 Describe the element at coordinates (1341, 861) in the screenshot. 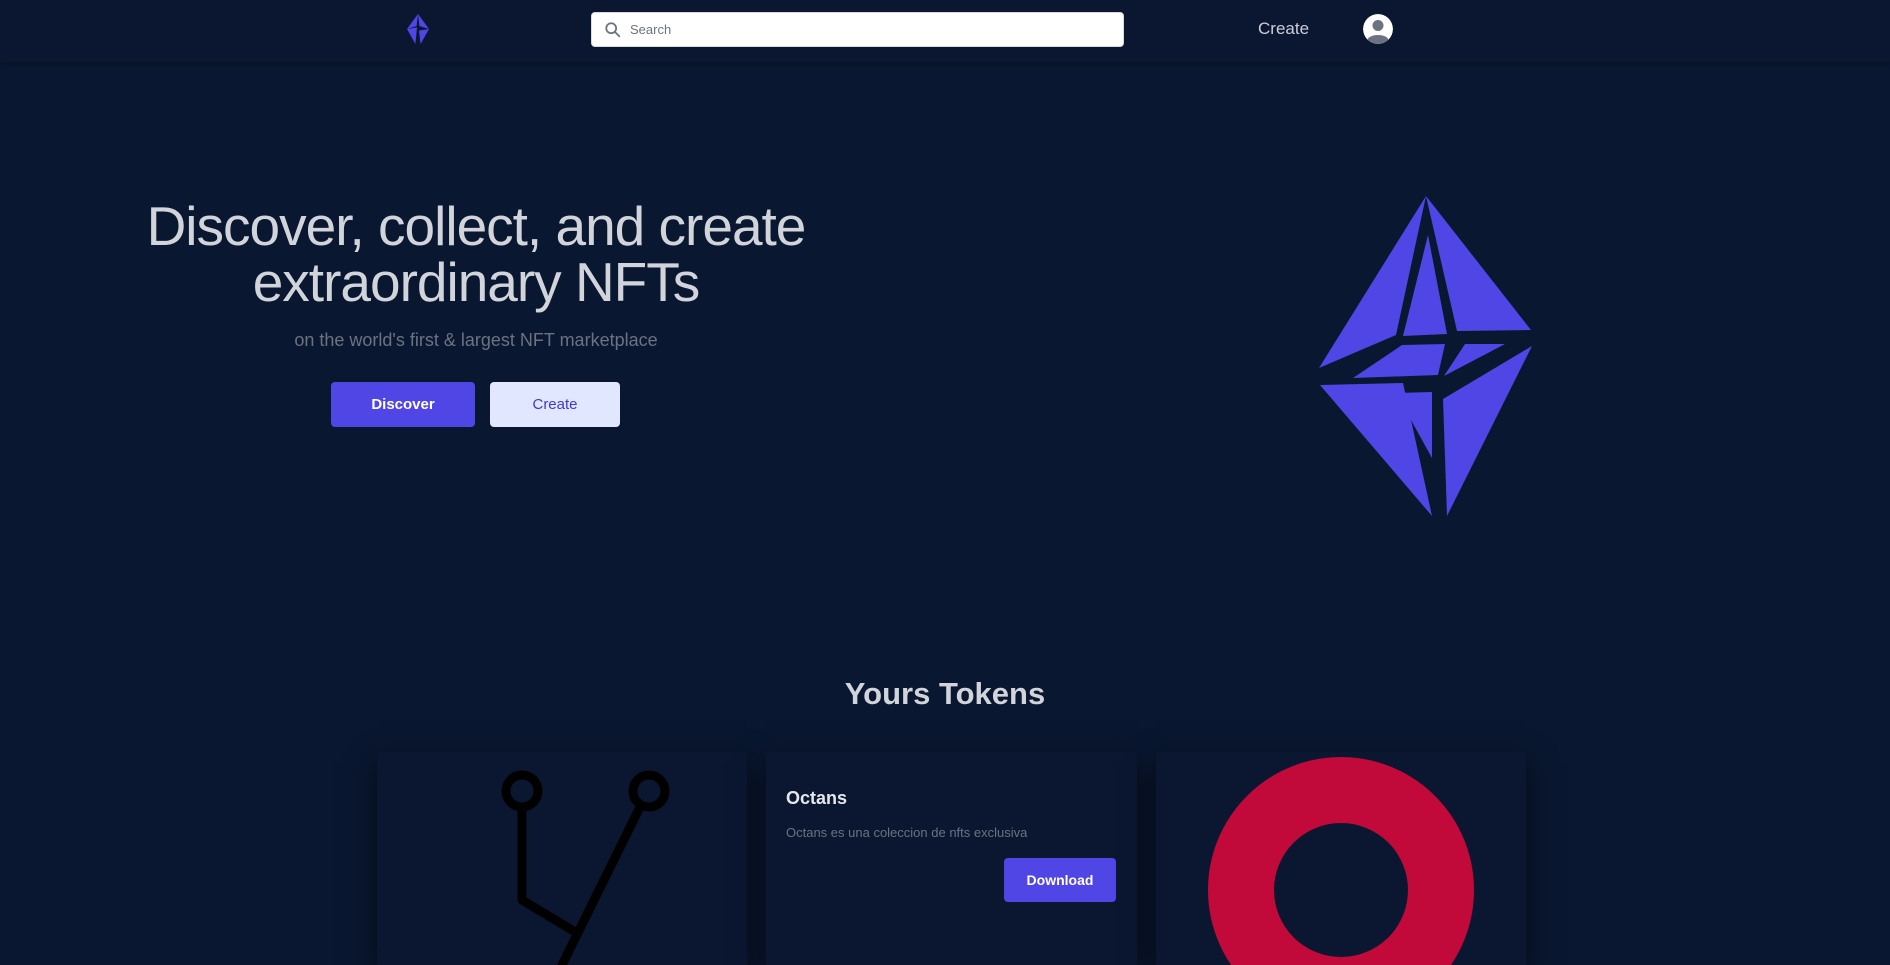

I see `red-ring-icon` at that location.